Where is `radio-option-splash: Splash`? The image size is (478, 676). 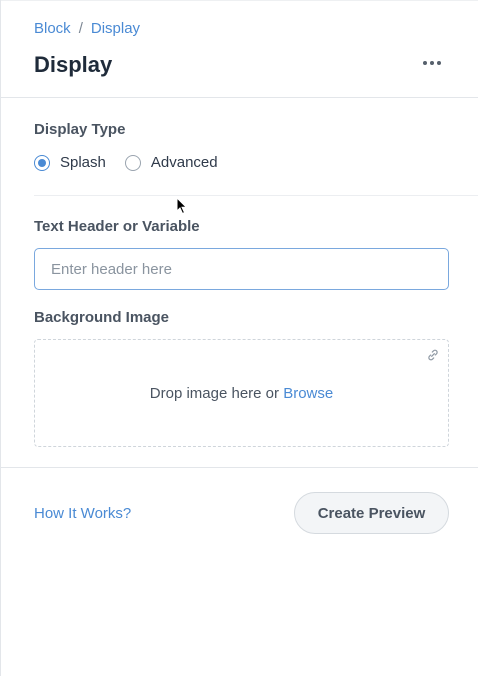 radio-option-splash: Splash is located at coordinates (70, 162).